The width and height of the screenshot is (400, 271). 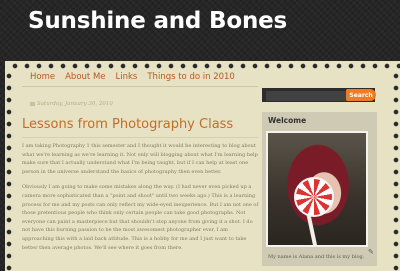 What do you see at coordinates (140, 137) in the screenshot?
I see `post-divider` at bounding box center [140, 137].